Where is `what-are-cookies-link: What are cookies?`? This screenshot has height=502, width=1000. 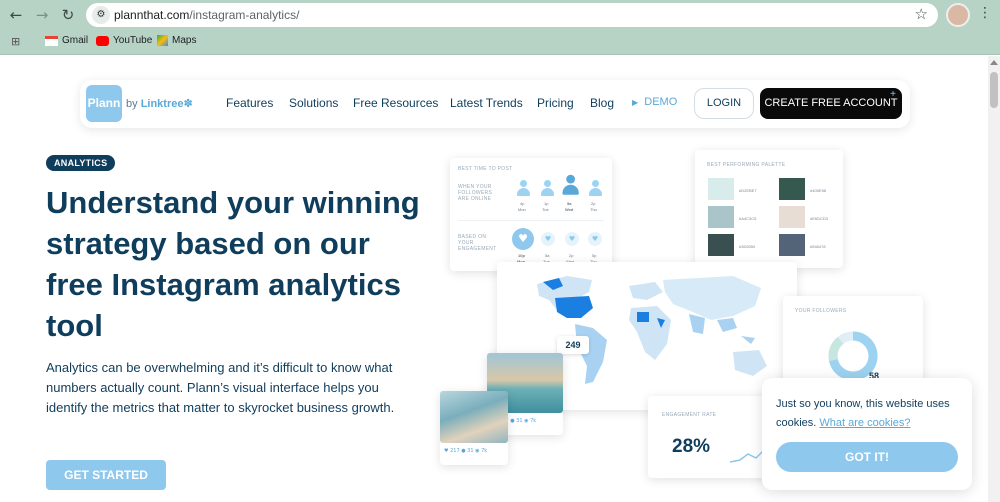 what-are-cookies-link: What are cookies? is located at coordinates (864, 423).